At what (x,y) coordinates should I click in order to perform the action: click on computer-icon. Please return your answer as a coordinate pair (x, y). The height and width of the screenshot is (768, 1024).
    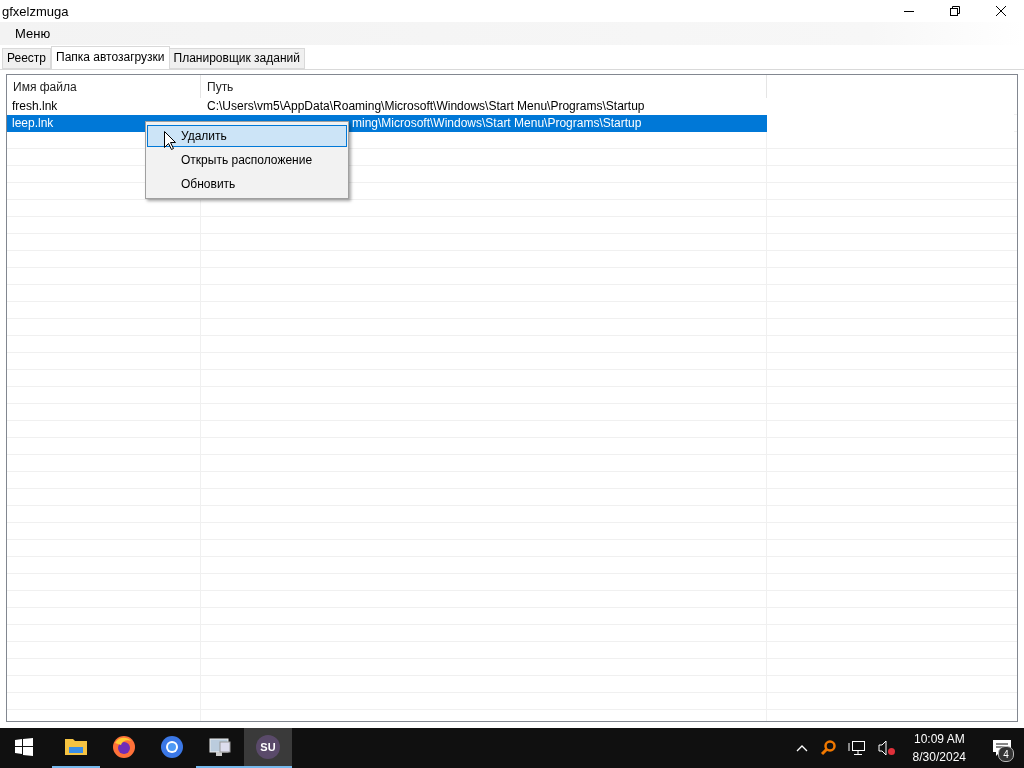
    Looking at the image, I should click on (220, 747).